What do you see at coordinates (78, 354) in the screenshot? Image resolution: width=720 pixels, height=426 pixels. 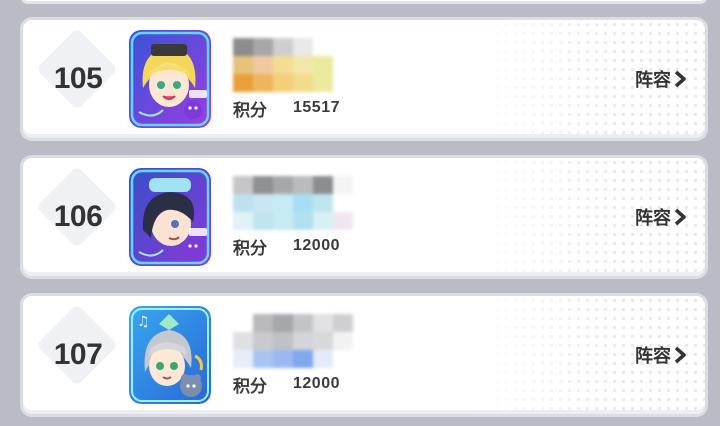 I see `rank-number: 107` at bounding box center [78, 354].